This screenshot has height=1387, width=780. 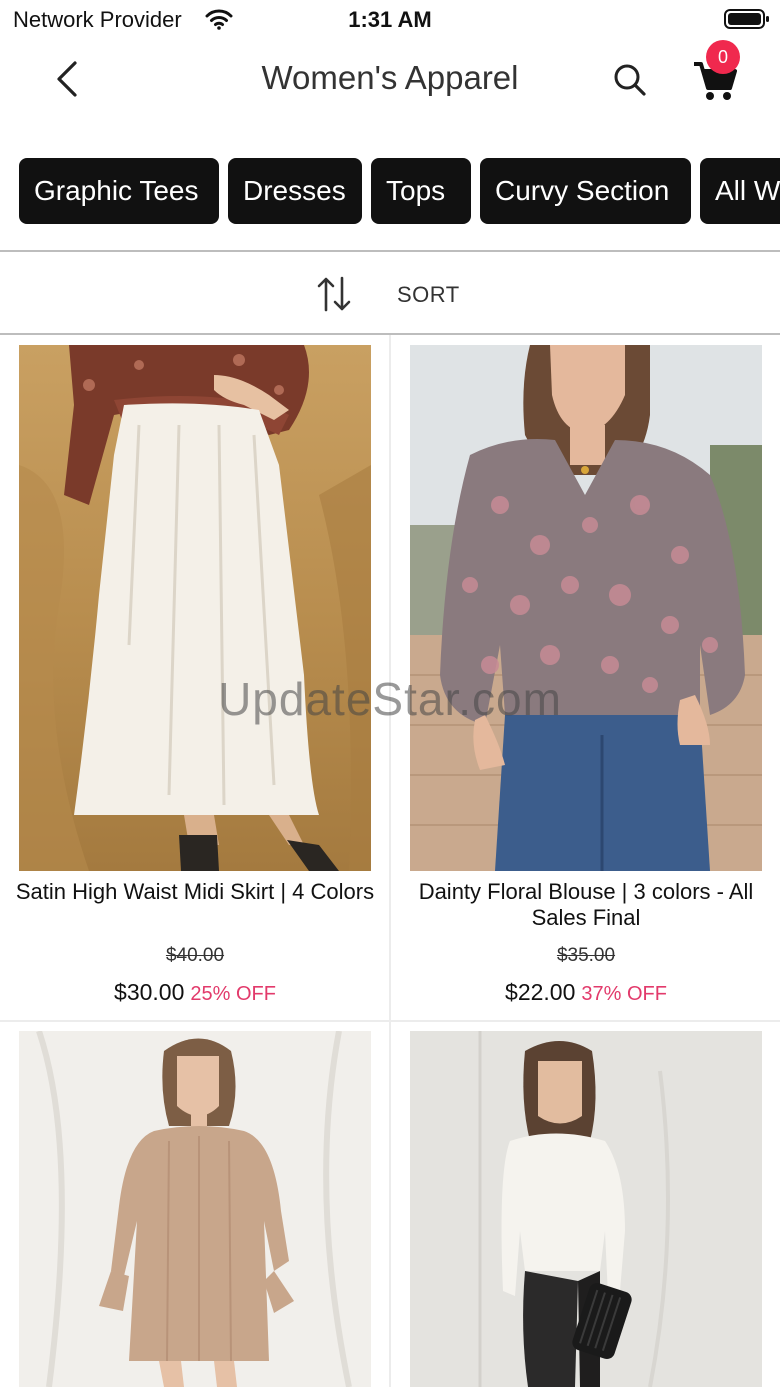 I want to click on sale-price: $30.00, so click(x=149, y=992).